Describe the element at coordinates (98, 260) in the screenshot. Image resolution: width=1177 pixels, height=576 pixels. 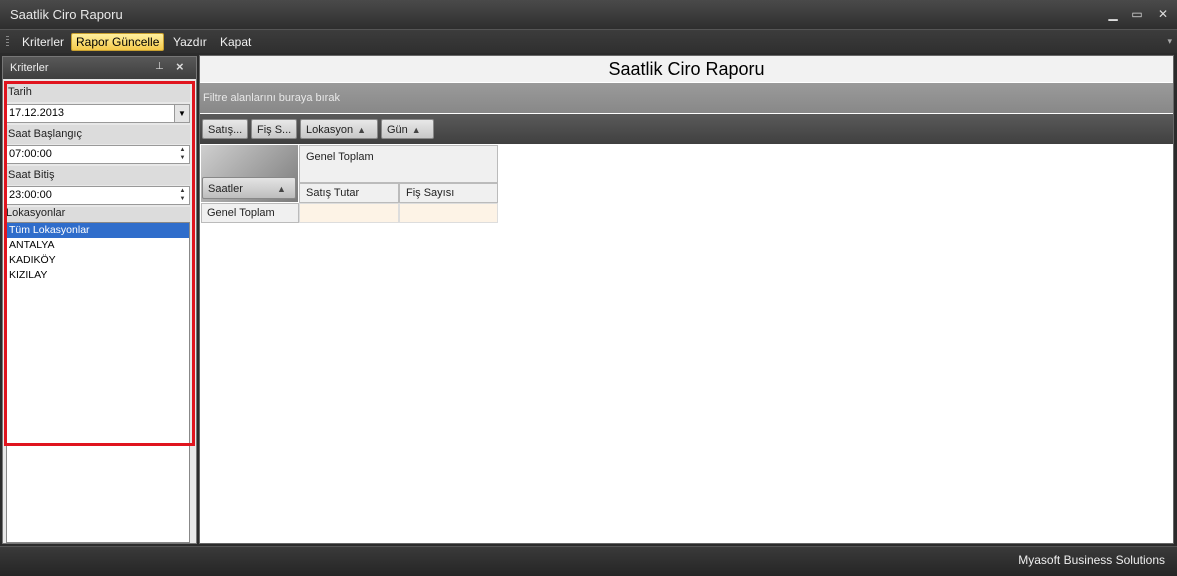
I see `list-item: KADIKÖY` at that location.